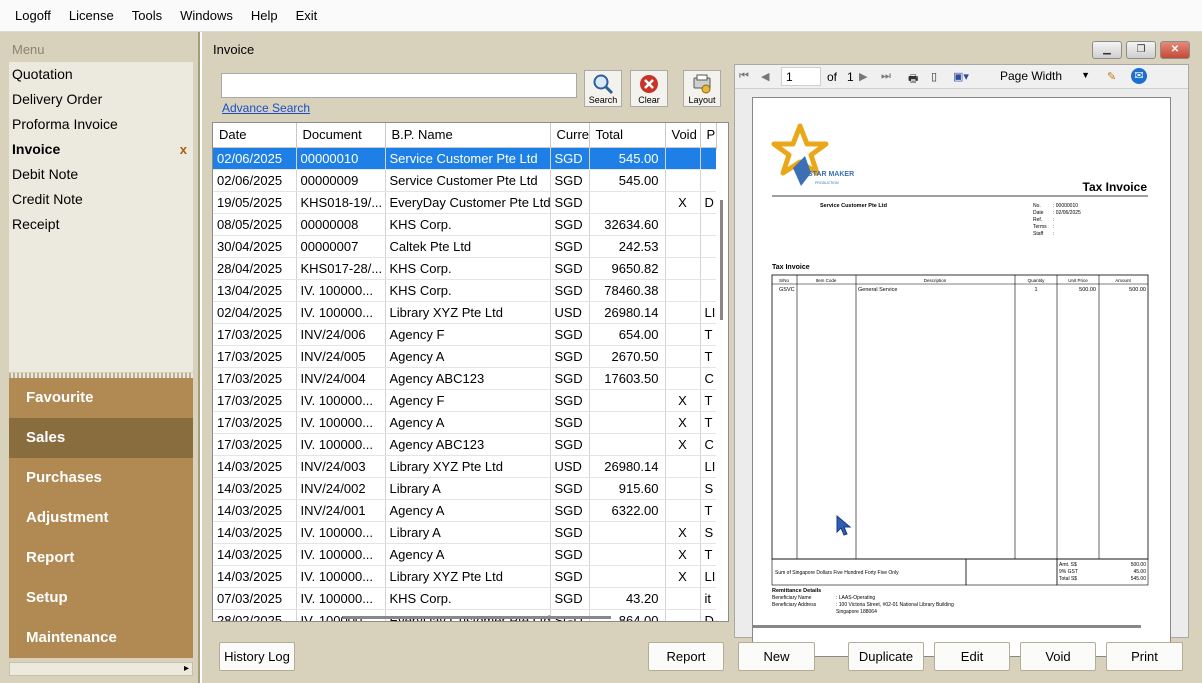  I want to click on next-page-icon: ▶, so click(863, 76).